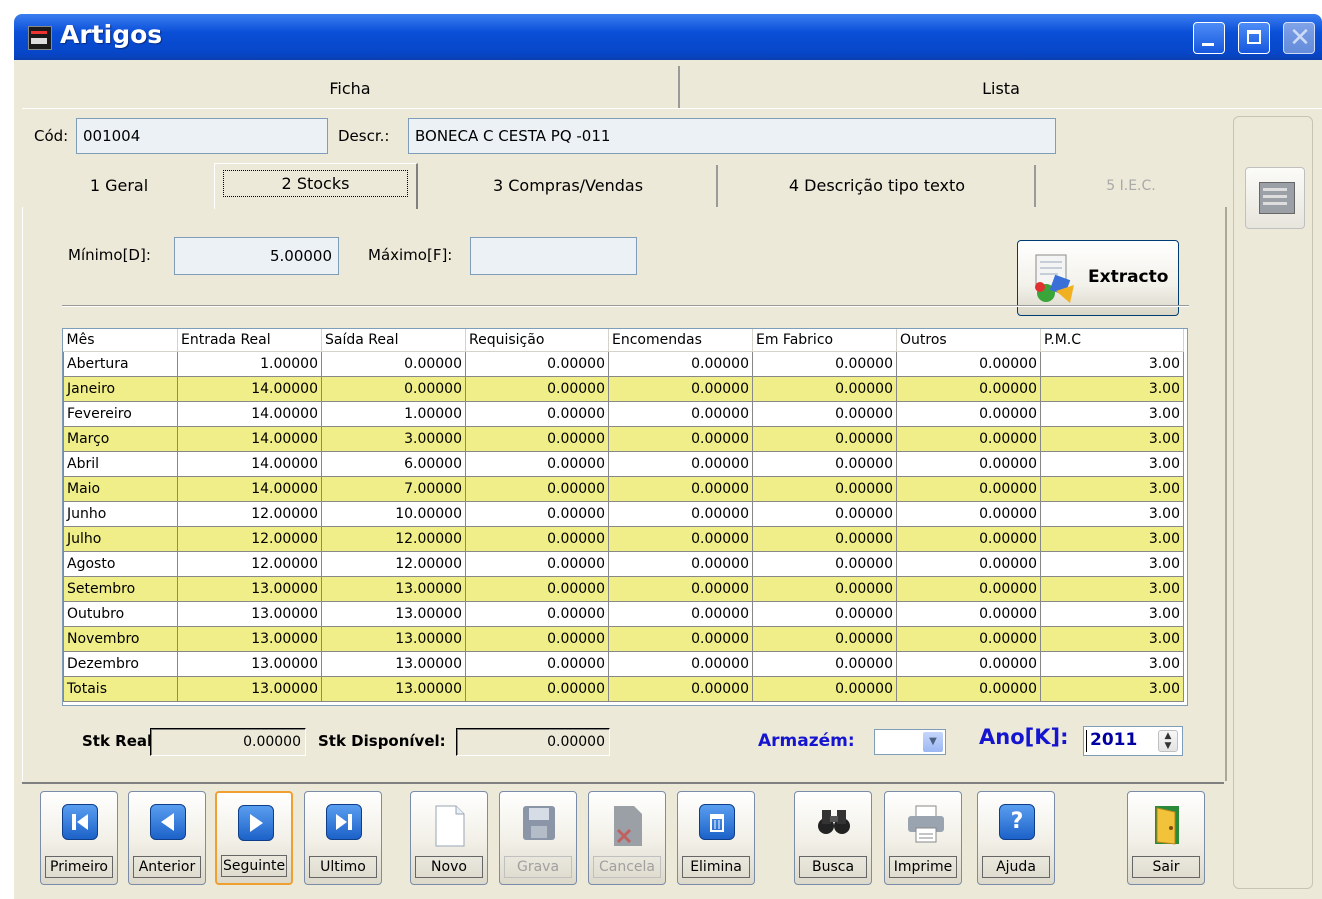 This screenshot has height=899, width=1322. I want to click on column-header: Outros, so click(968, 340).